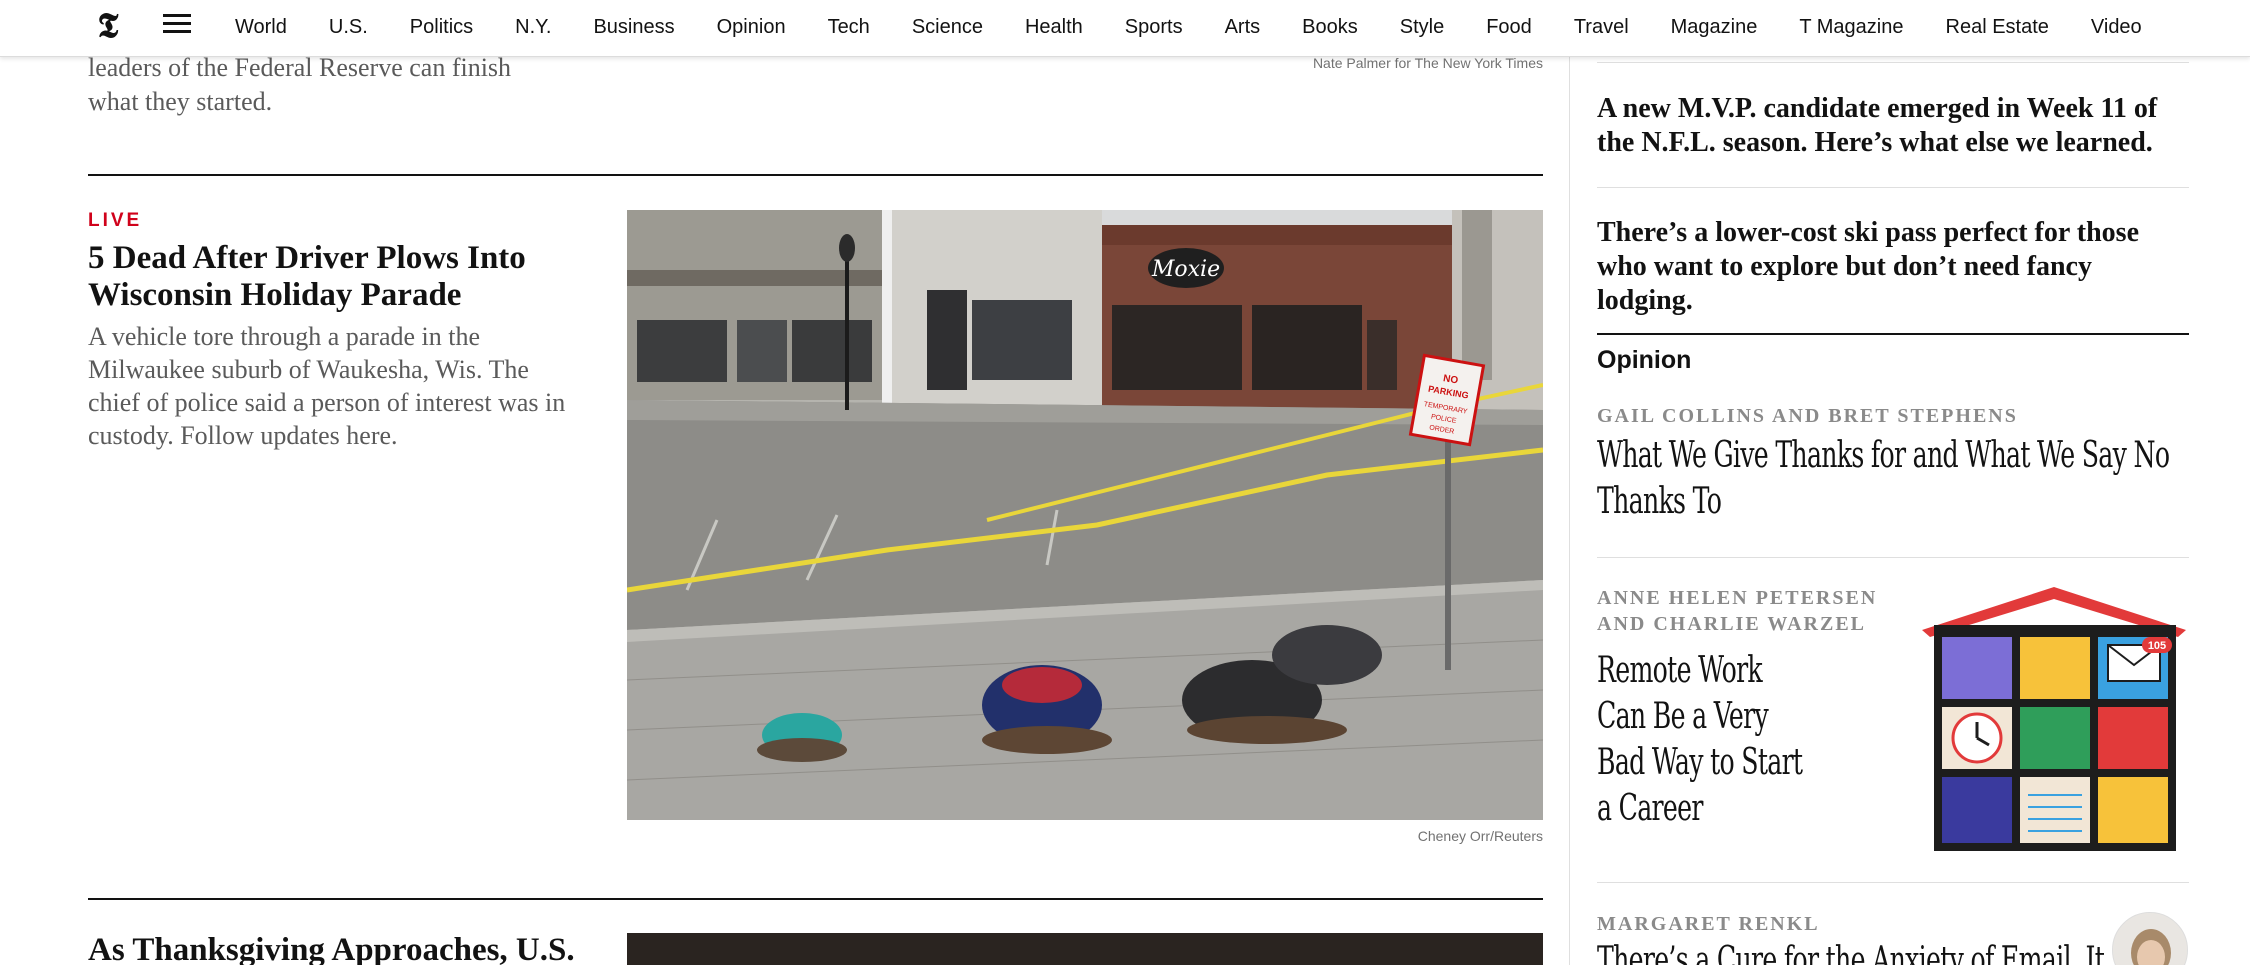 Image resolution: width=2250 pixels, height=965 pixels. I want to click on nav-link-t-magazine: T Magazine, so click(1851, 27).